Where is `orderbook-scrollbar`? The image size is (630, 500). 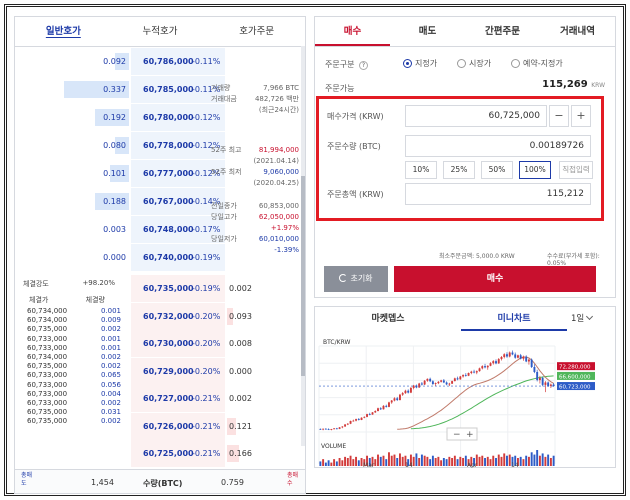
orderbook-scrollbar is located at coordinates (303, 246).